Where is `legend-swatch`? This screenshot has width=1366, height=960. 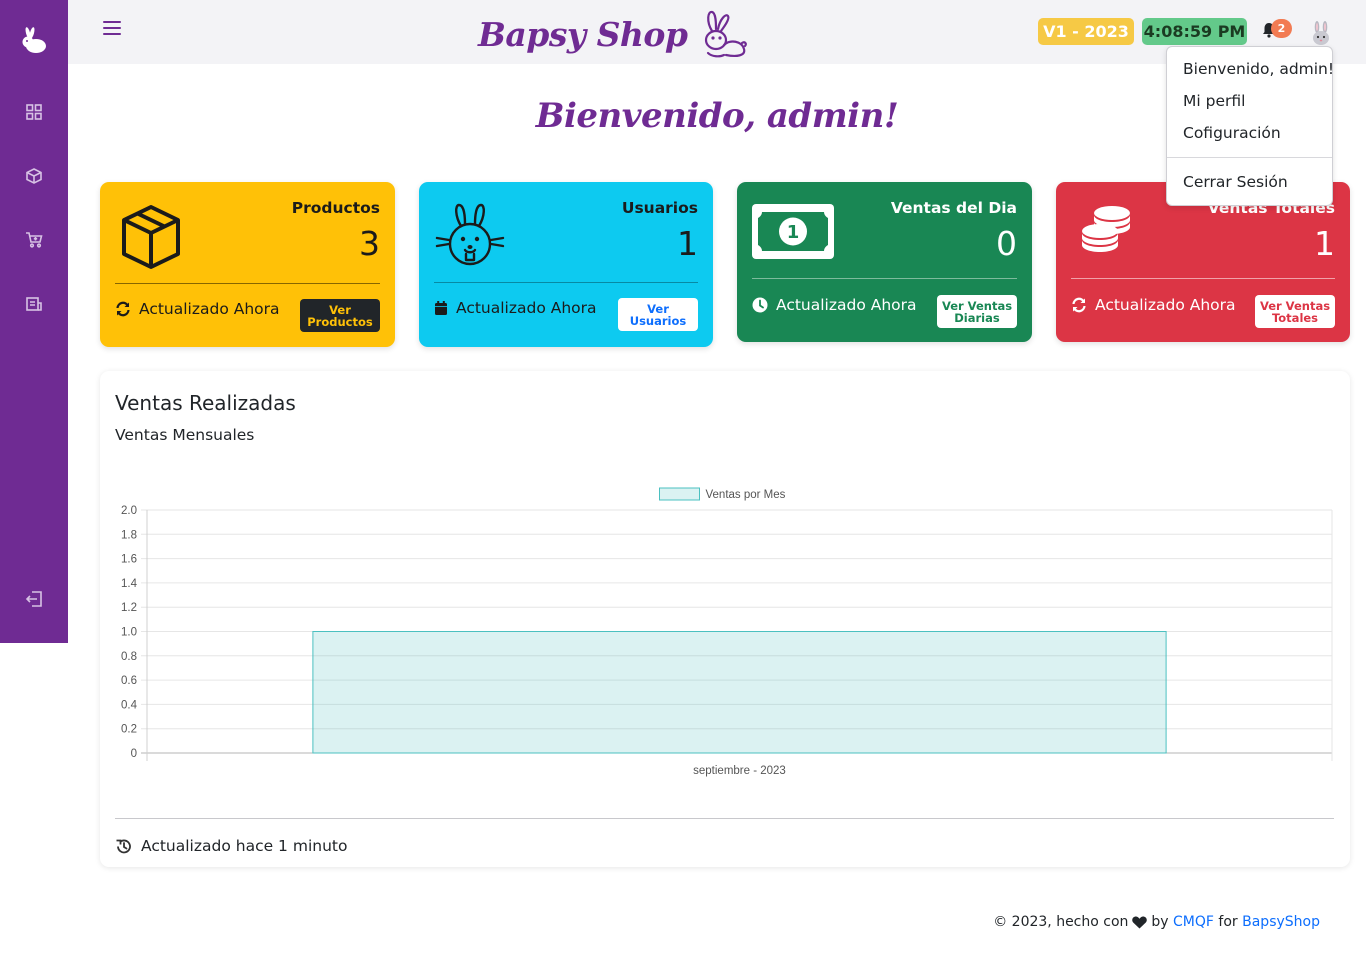
legend-swatch is located at coordinates (679, 494).